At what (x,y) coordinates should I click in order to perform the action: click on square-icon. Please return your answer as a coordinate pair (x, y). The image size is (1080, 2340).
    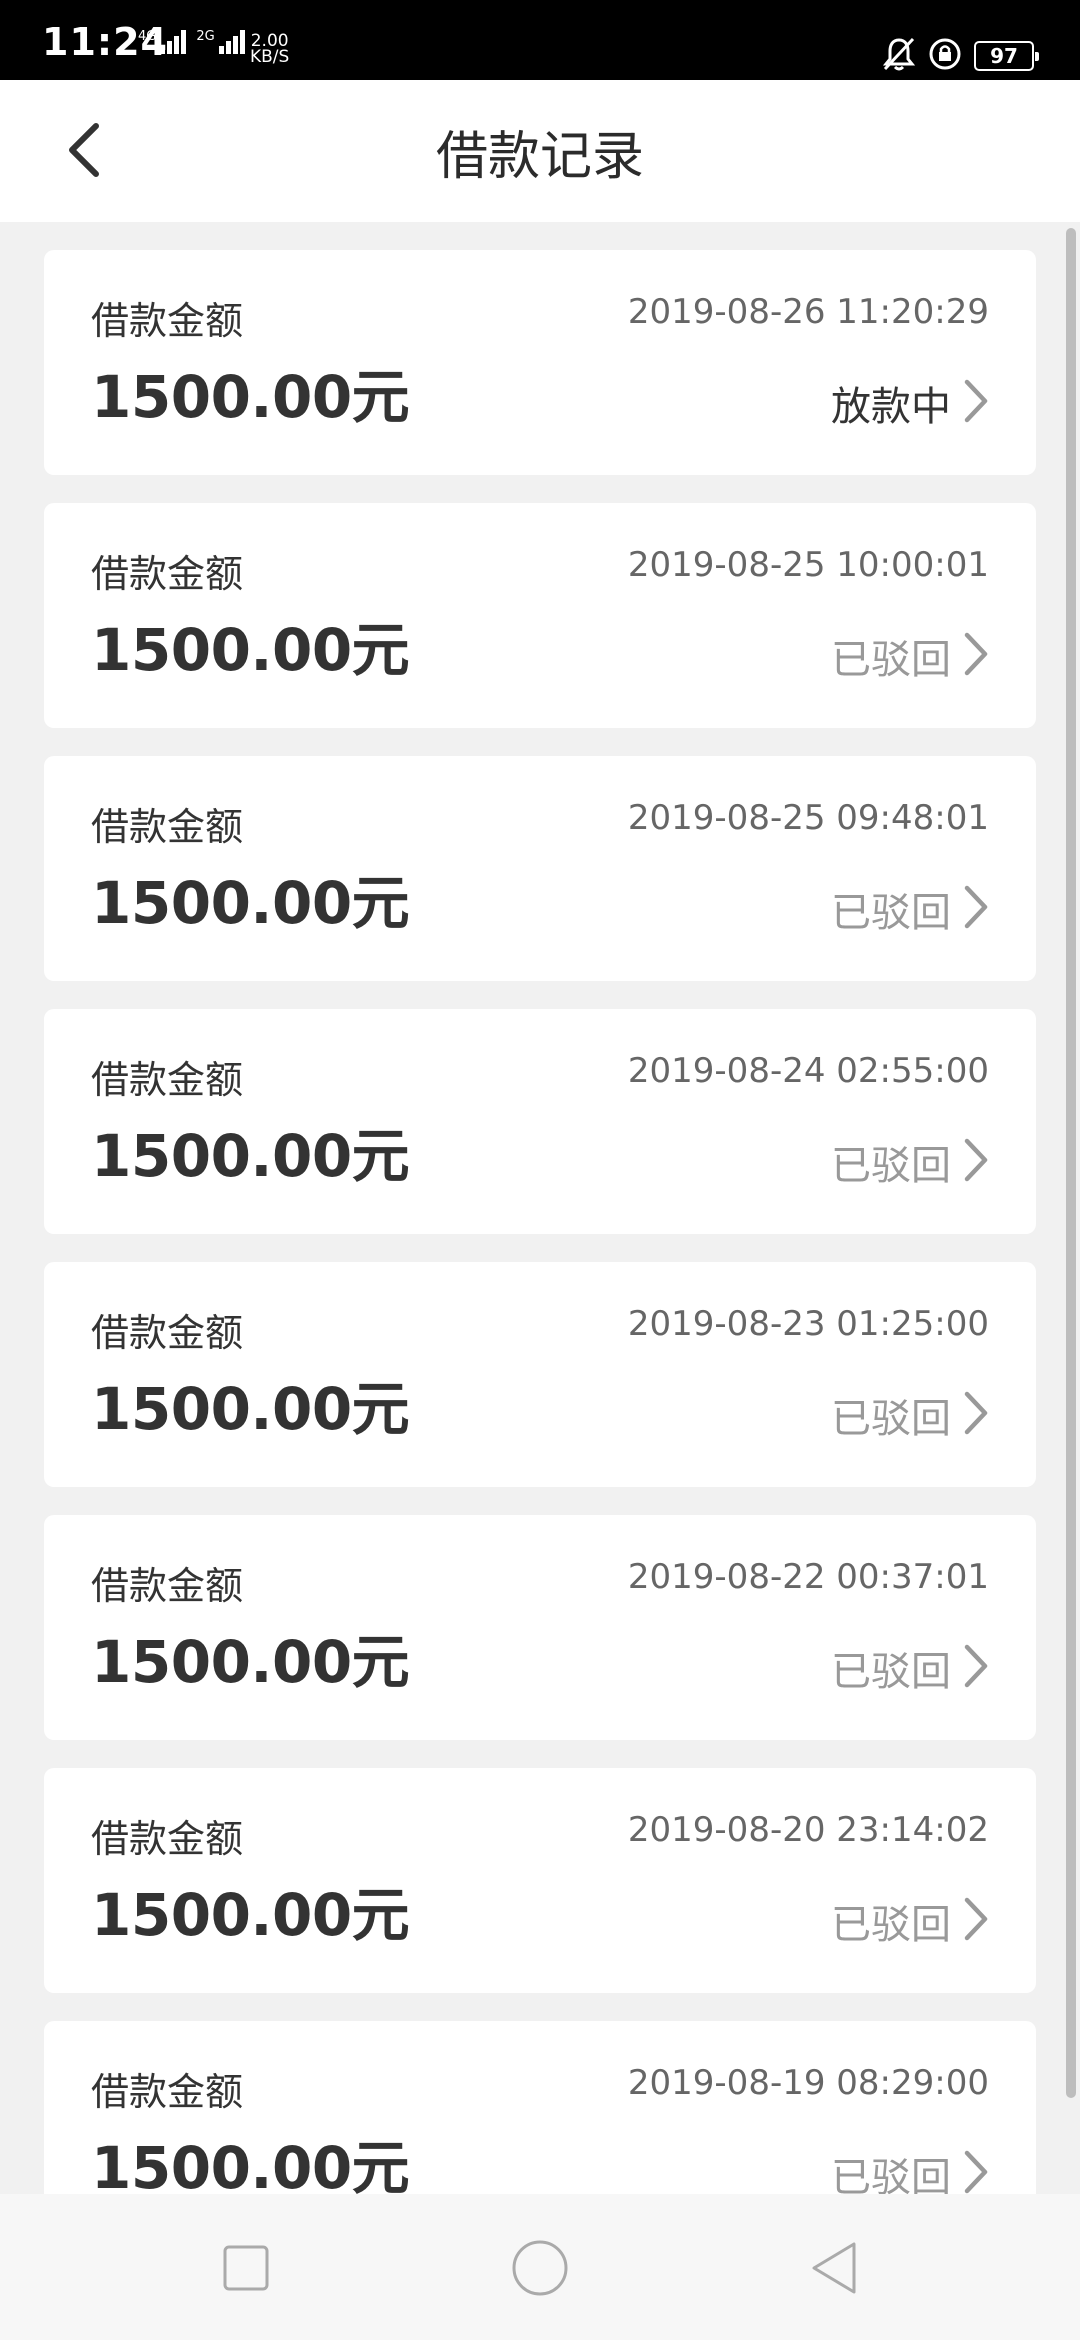
    Looking at the image, I should click on (246, 2270).